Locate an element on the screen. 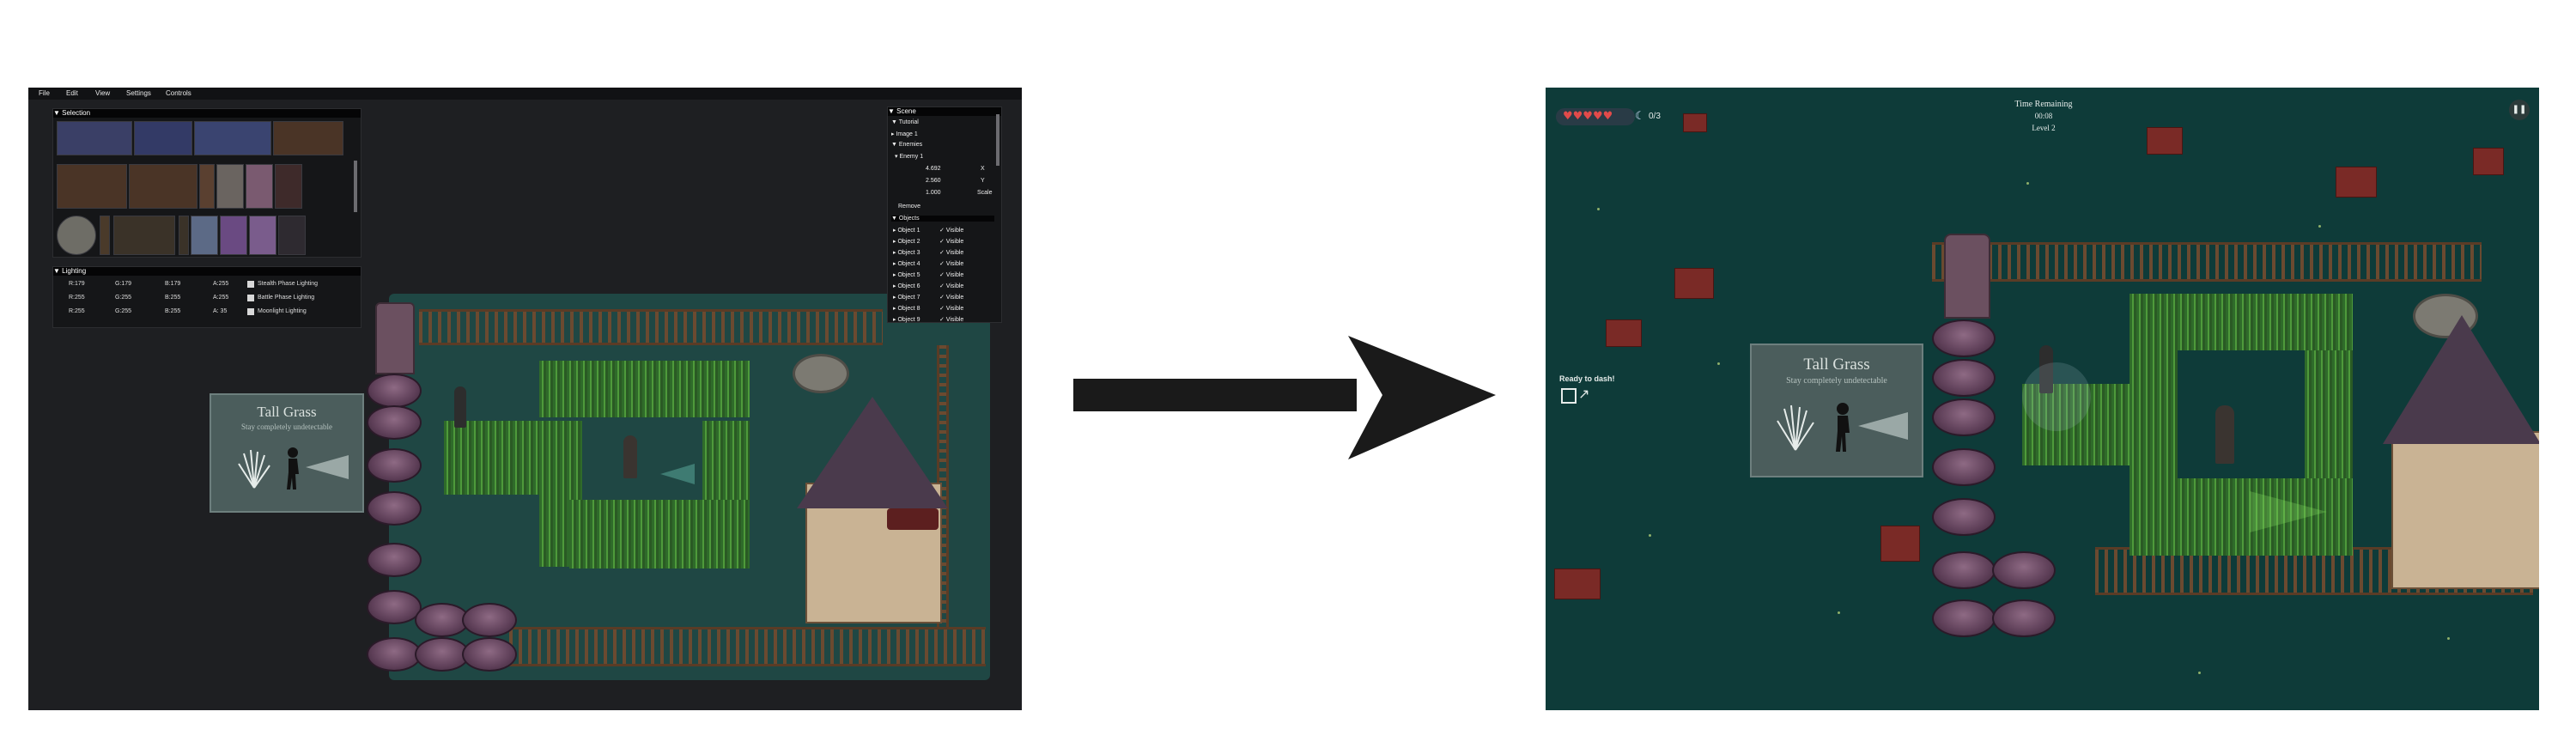 The image size is (2576, 754). blue-value: B:179 is located at coordinates (172, 284).